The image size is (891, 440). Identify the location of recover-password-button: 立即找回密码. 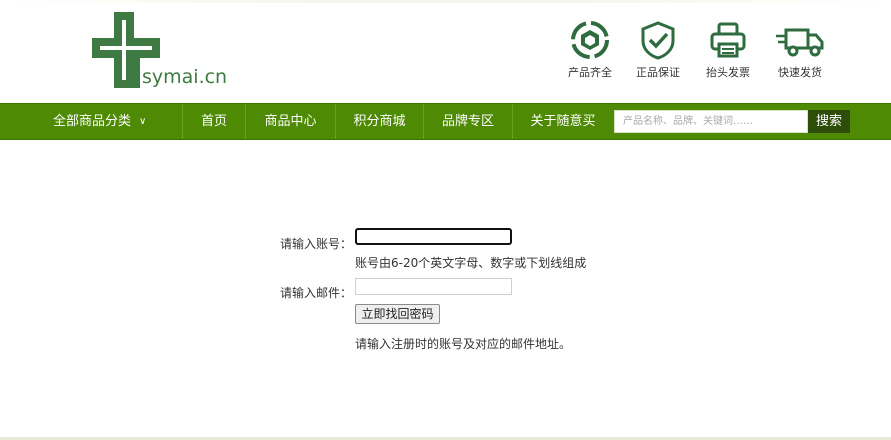
(397, 314).